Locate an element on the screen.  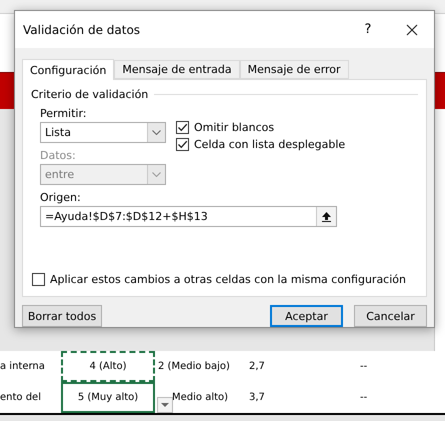
field-label: Origen: is located at coordinates (61, 197).